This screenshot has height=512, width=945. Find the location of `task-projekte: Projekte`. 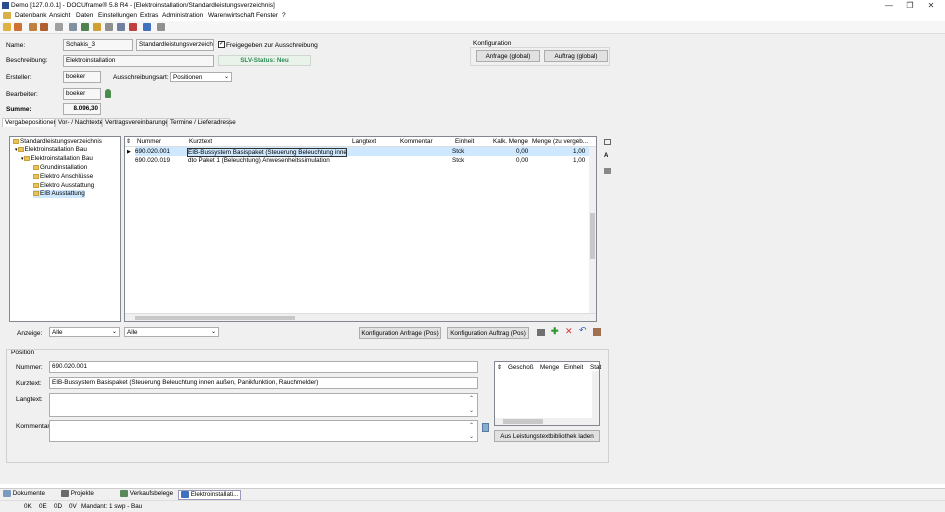

task-projekte: Projekte is located at coordinates (77, 494).